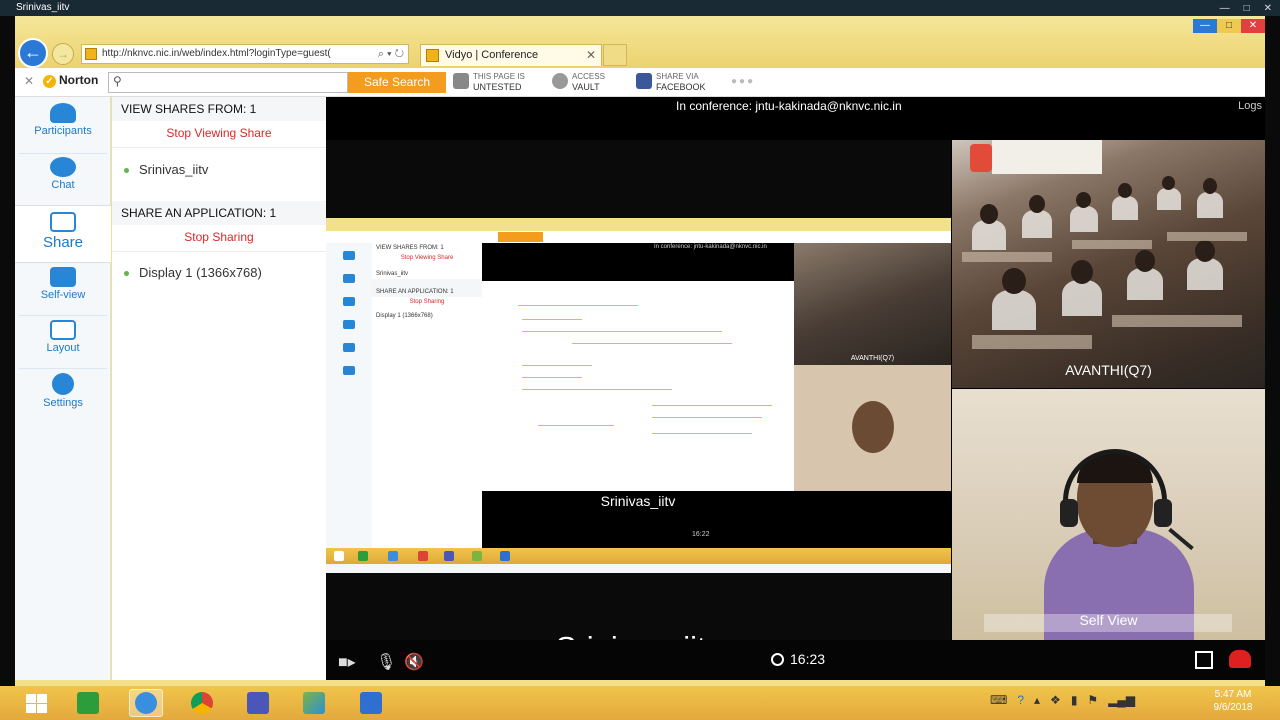 This screenshot has width=1280, height=720. Describe the element at coordinates (638, 237) in the screenshot. I see `nested-norton-bar` at that location.